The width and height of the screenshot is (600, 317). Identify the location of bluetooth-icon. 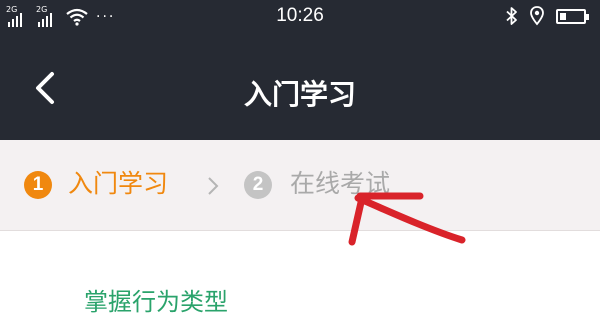
(511, 16).